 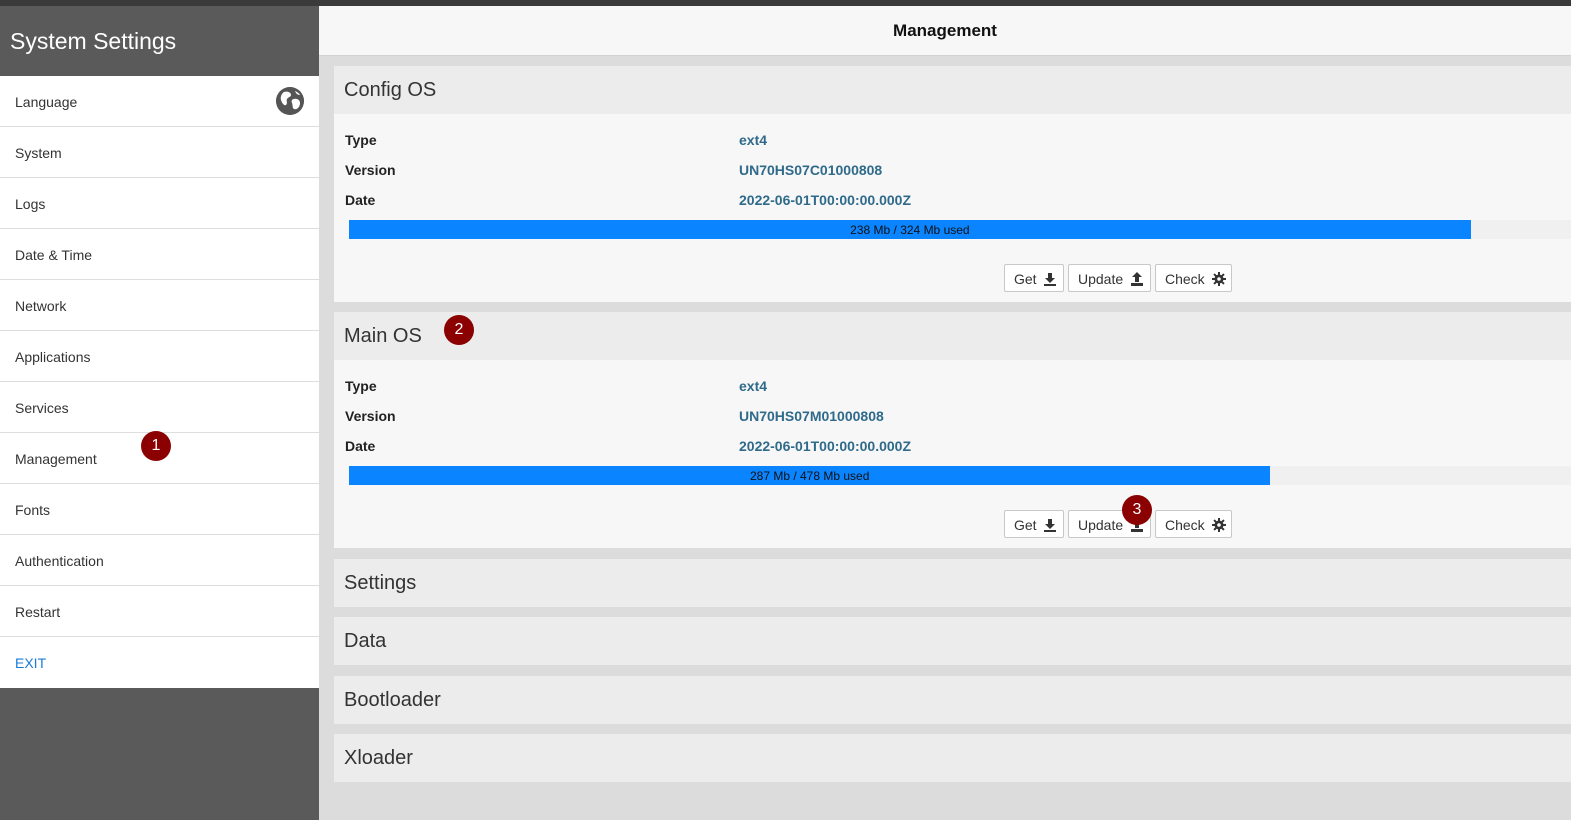 I want to click on sidebar-item-logs: Logs, so click(x=159, y=203).